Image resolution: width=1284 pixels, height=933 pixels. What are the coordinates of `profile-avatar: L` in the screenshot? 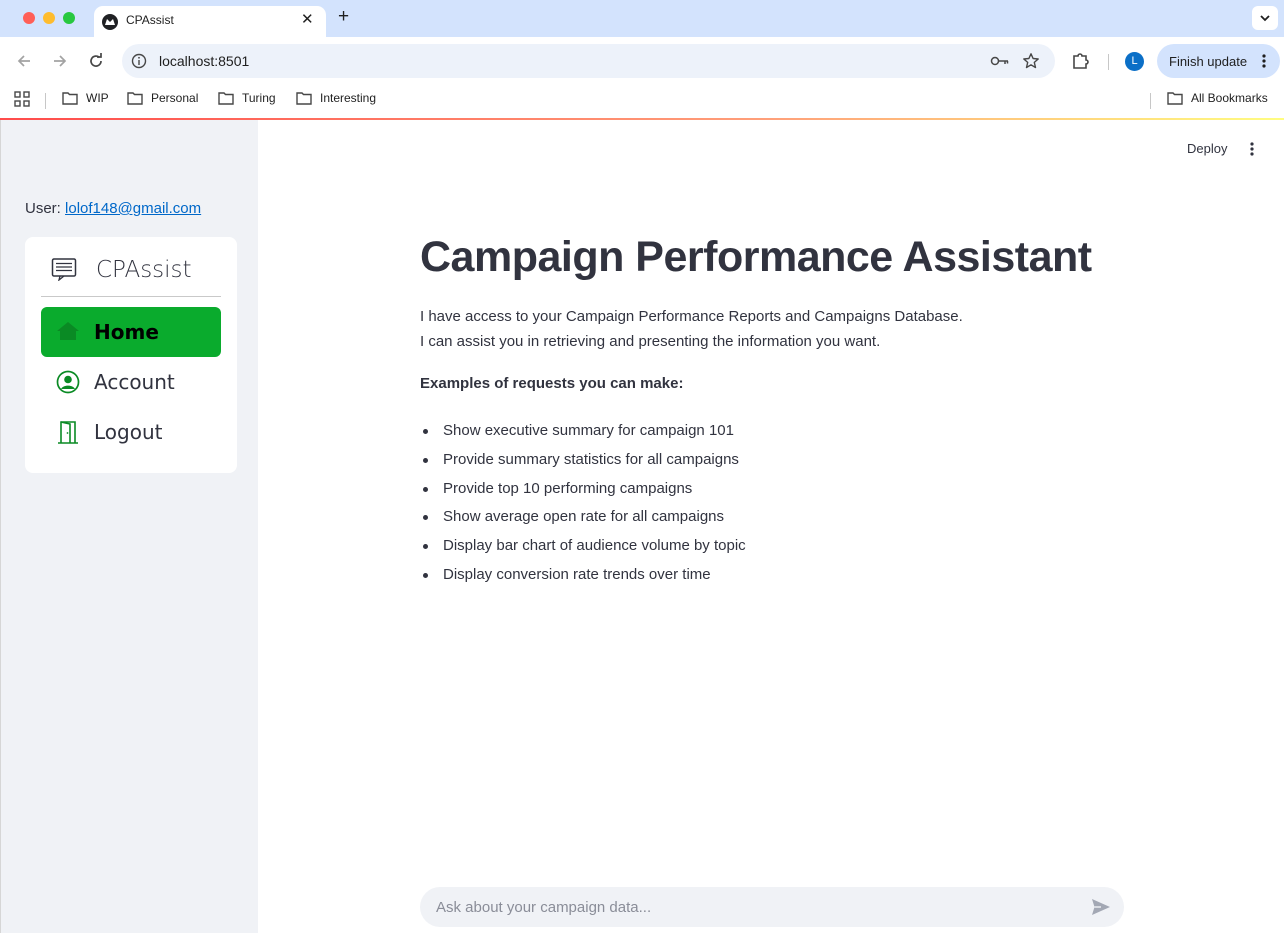 It's located at (1134, 61).